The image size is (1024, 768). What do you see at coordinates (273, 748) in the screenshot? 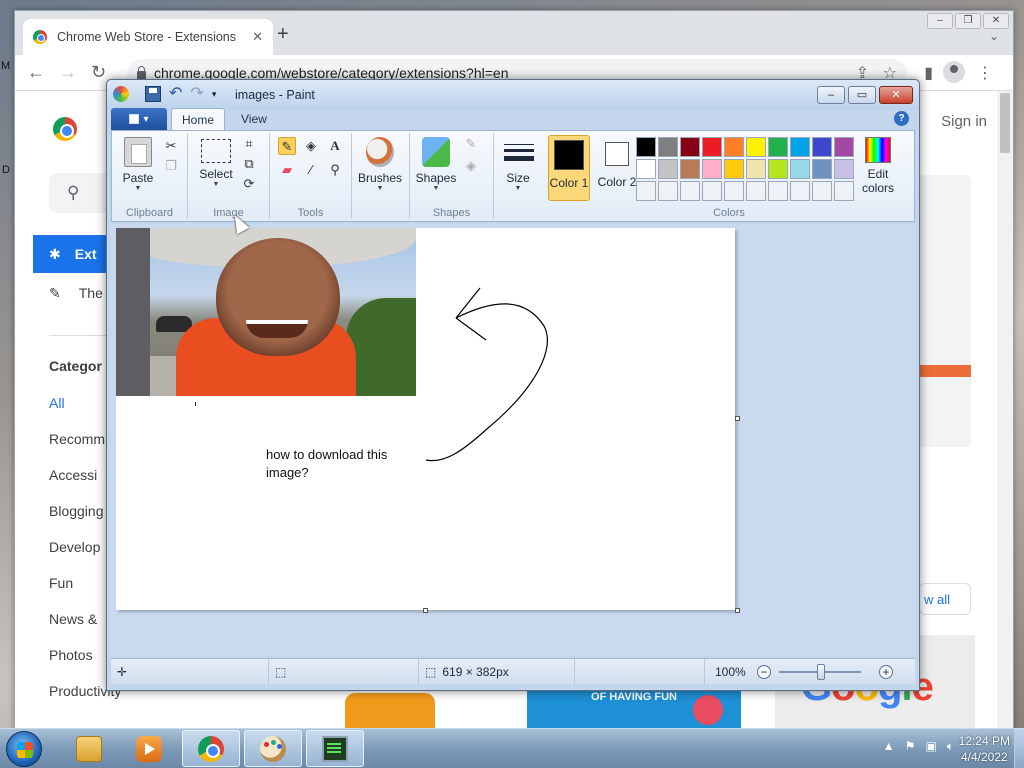
I see `taskbar-paint` at bounding box center [273, 748].